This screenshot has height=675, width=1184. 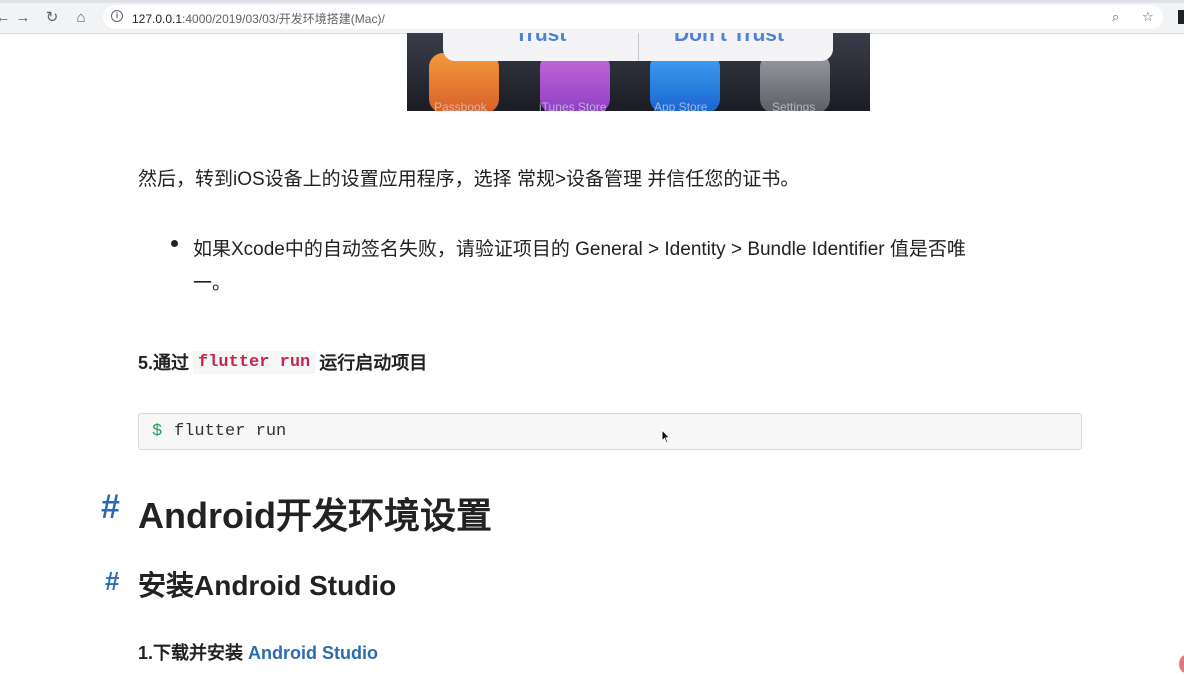 What do you see at coordinates (157, 431) in the screenshot?
I see `shell-prompt: $` at bounding box center [157, 431].